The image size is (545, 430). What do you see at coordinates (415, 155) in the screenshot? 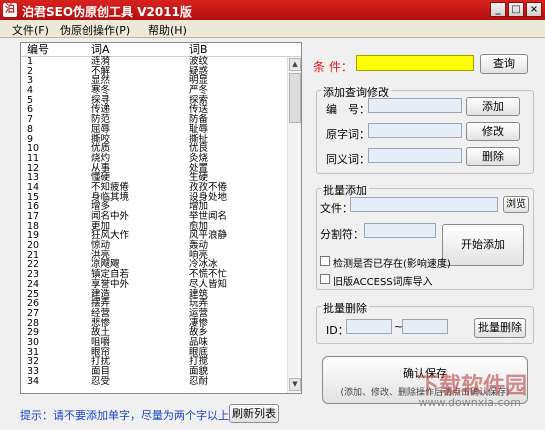
I see `synonym-input` at bounding box center [415, 155].